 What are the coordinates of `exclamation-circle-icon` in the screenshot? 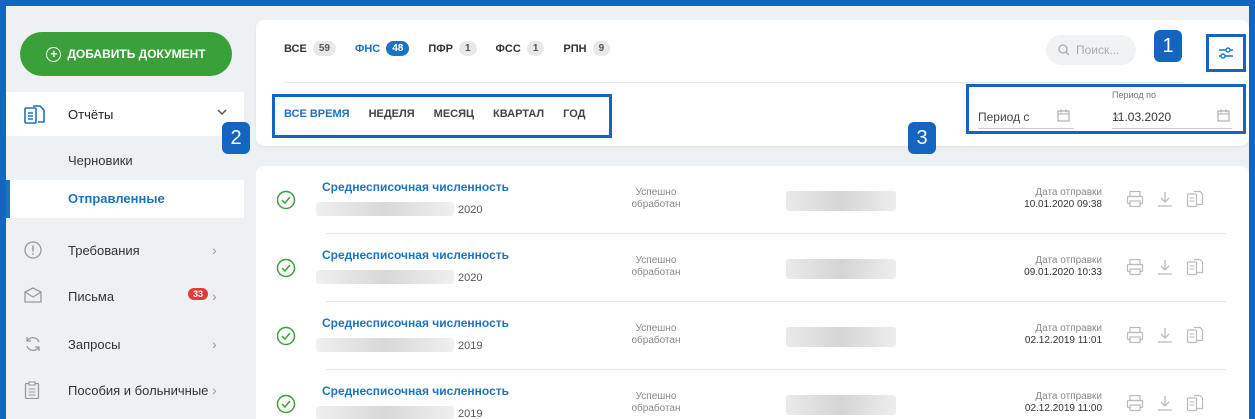 It's located at (33, 250).